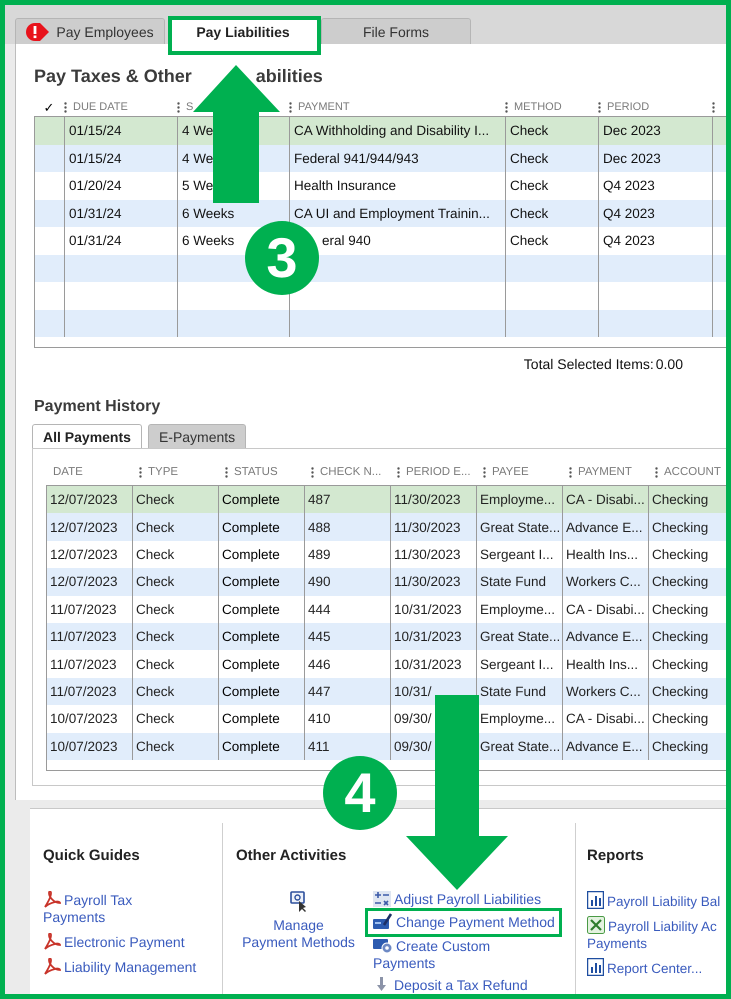 Image resolution: width=731 pixels, height=999 pixels. I want to click on table-cell: 01/20/24, so click(95, 186).